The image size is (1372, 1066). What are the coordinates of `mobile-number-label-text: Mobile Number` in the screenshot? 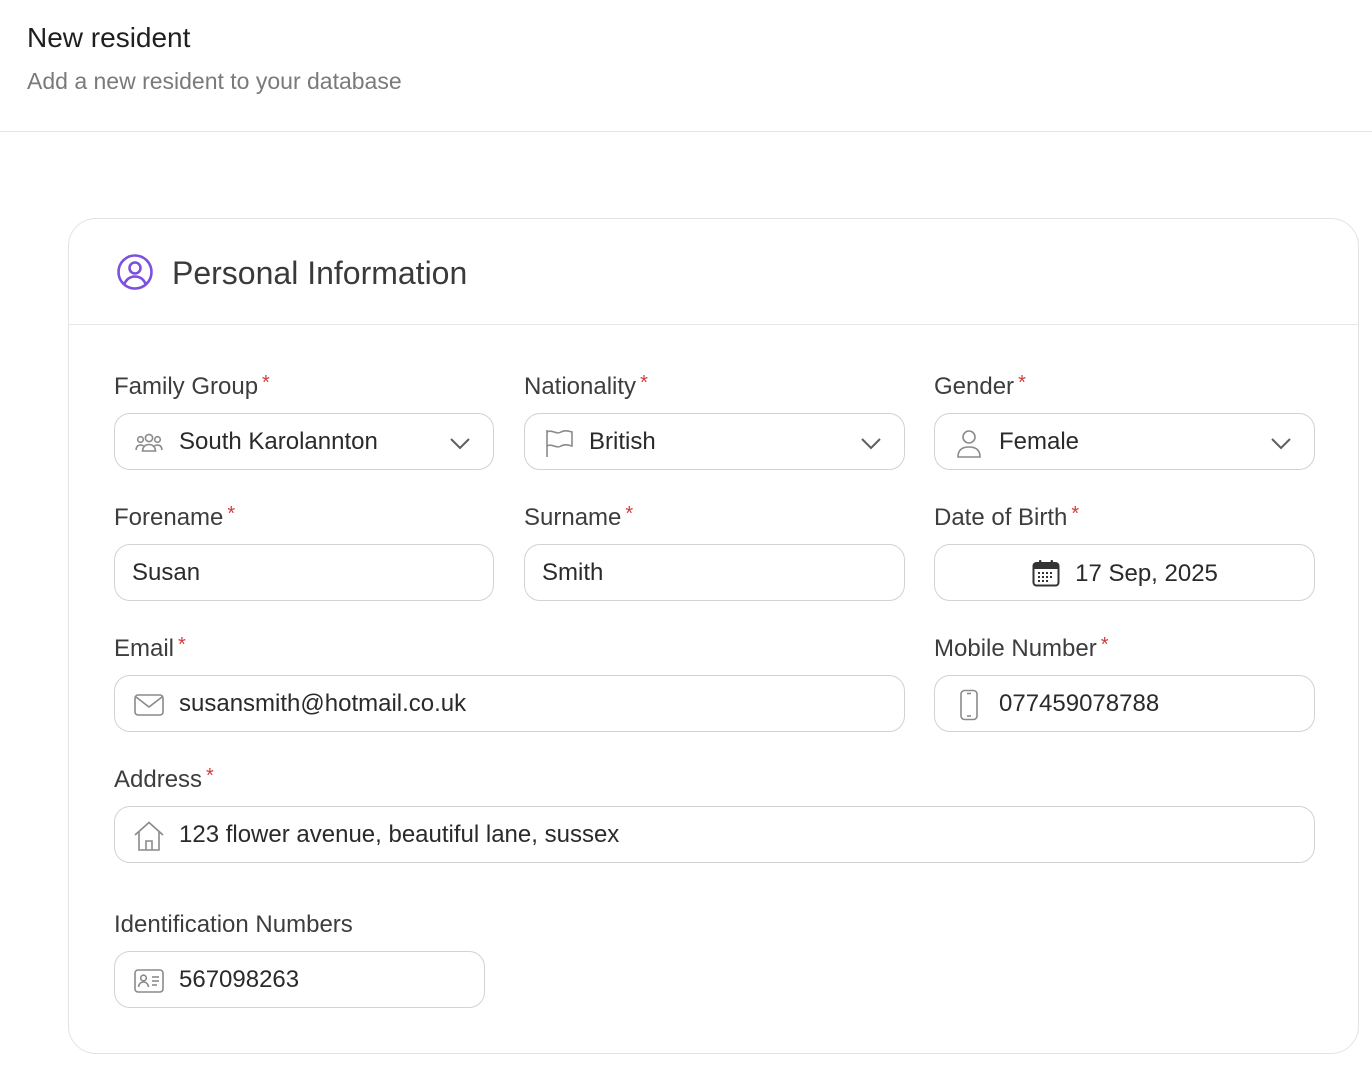 It's located at (1015, 648).